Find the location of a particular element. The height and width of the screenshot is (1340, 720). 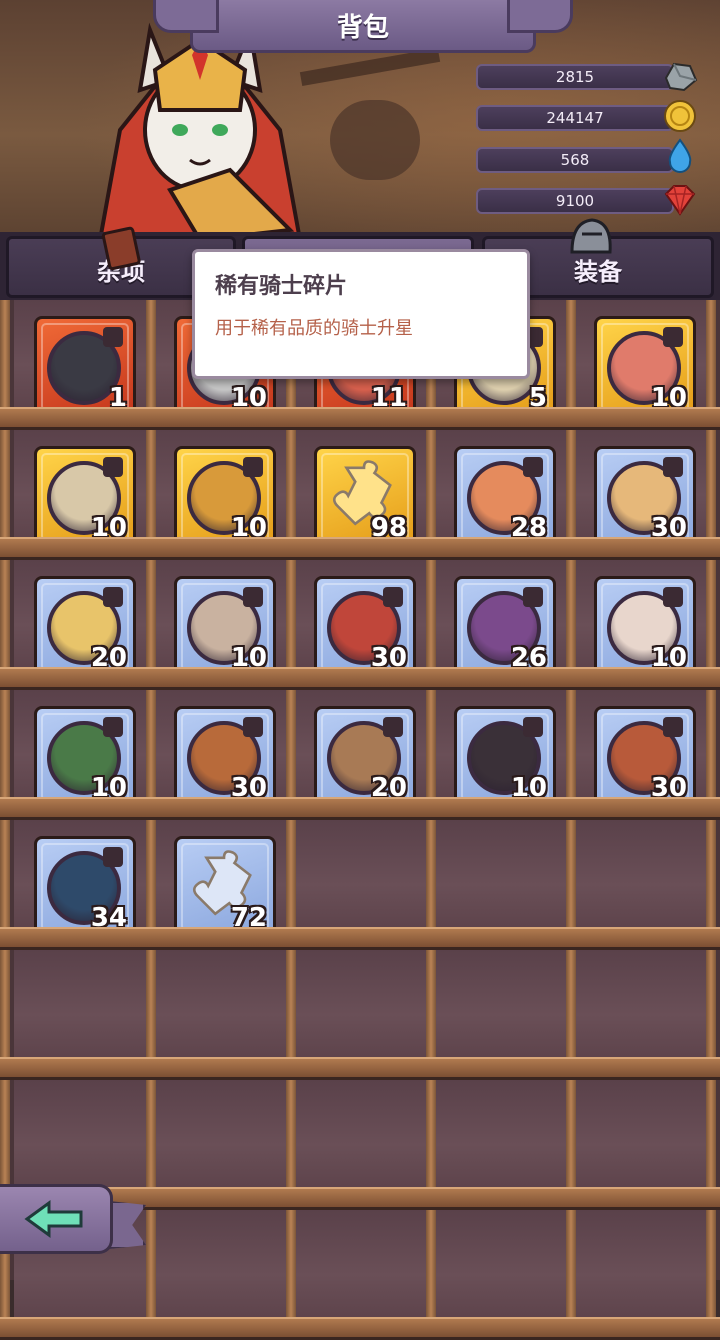

shard-piece-item: 98 is located at coordinates (365, 497).